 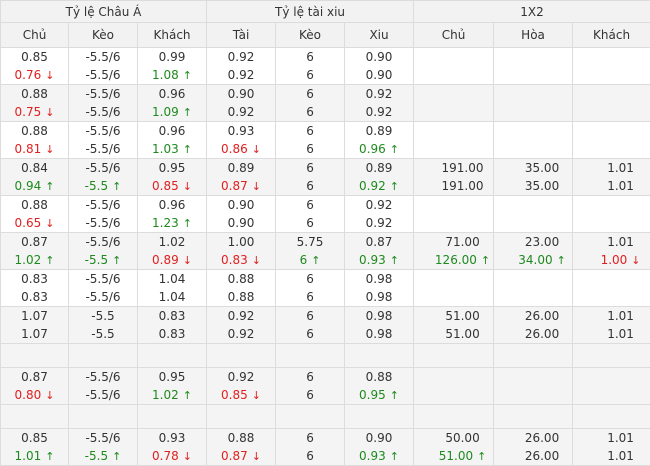 I want to click on cell-handicap: -5.5/6-5.5↑, so click(x=103, y=251).